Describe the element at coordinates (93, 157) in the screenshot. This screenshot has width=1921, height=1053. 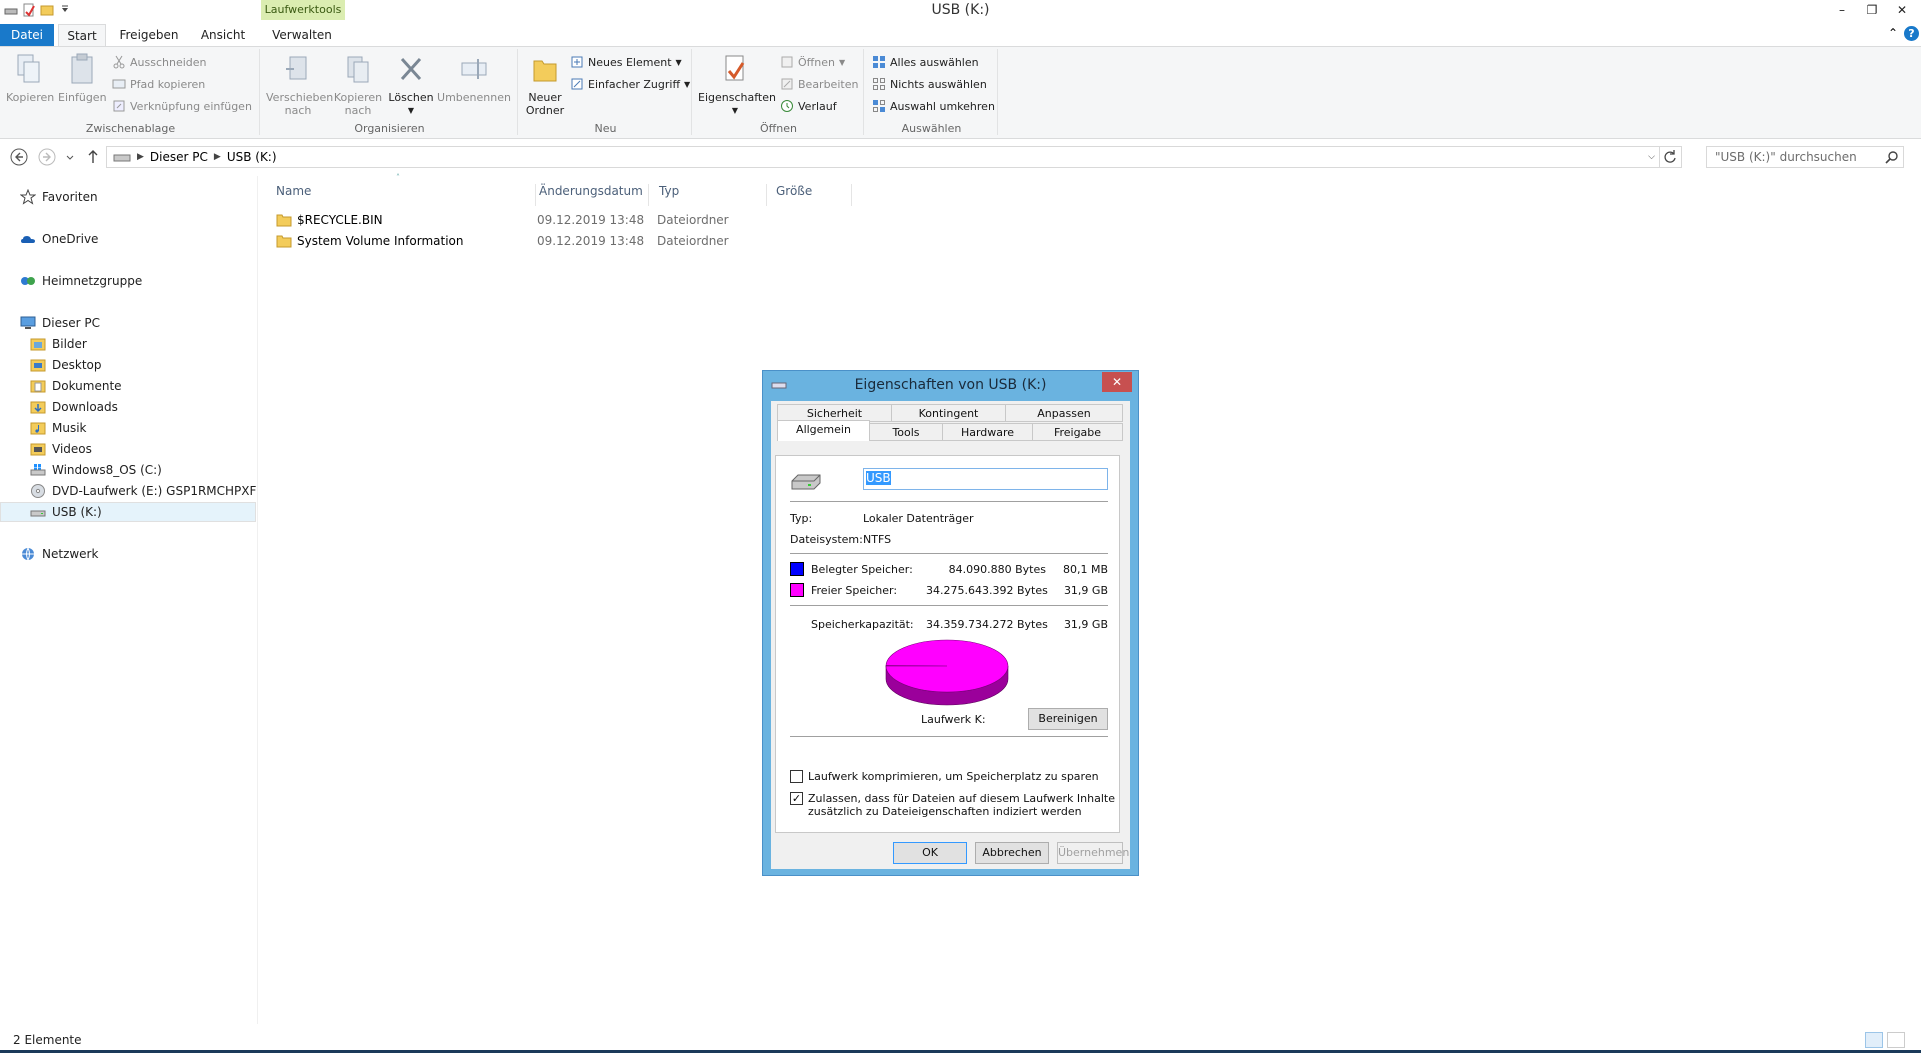
I see `up-arrow-icon` at that location.